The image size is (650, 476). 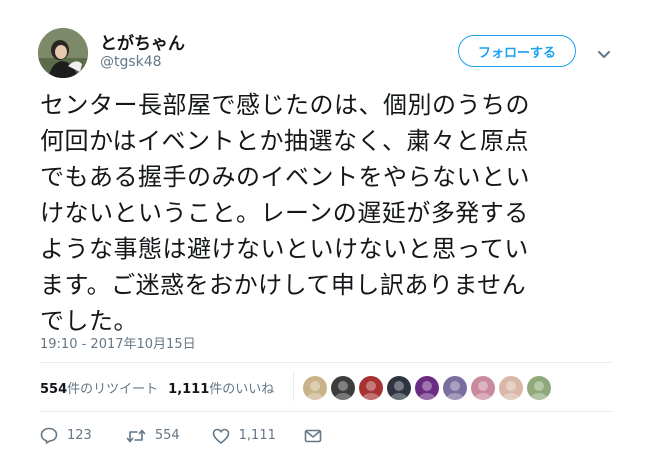 I want to click on like-count: 1,111, so click(x=257, y=435).